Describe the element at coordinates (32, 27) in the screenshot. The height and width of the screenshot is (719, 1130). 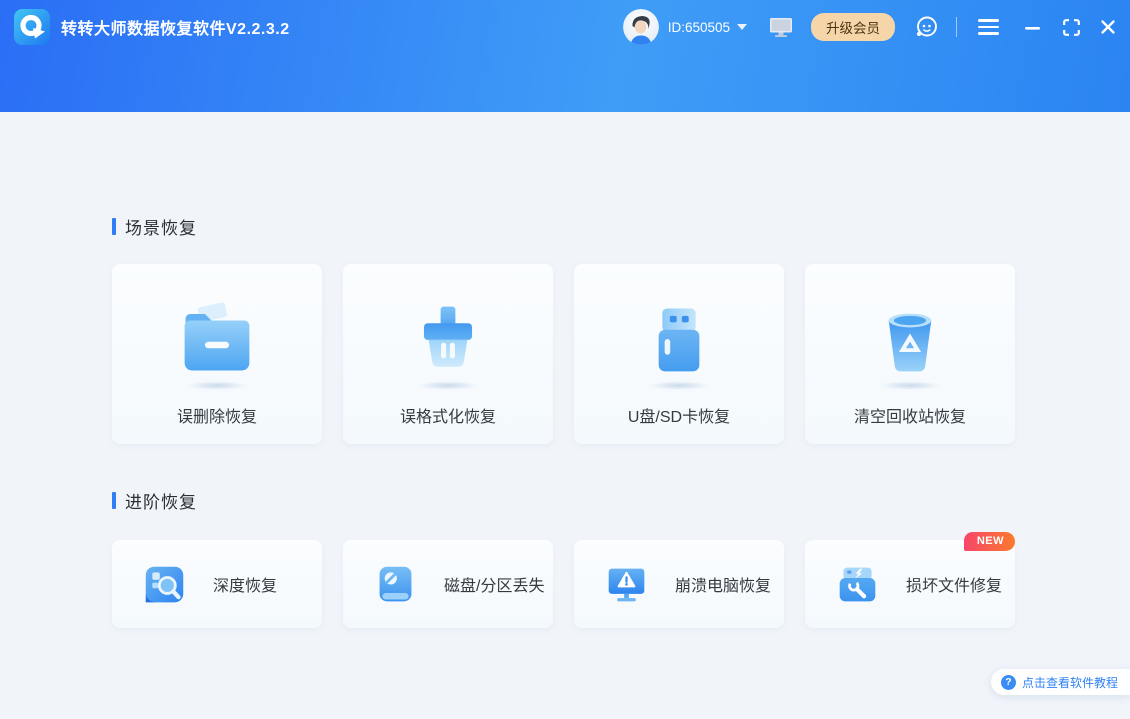
I see `app-logo-icon` at that location.